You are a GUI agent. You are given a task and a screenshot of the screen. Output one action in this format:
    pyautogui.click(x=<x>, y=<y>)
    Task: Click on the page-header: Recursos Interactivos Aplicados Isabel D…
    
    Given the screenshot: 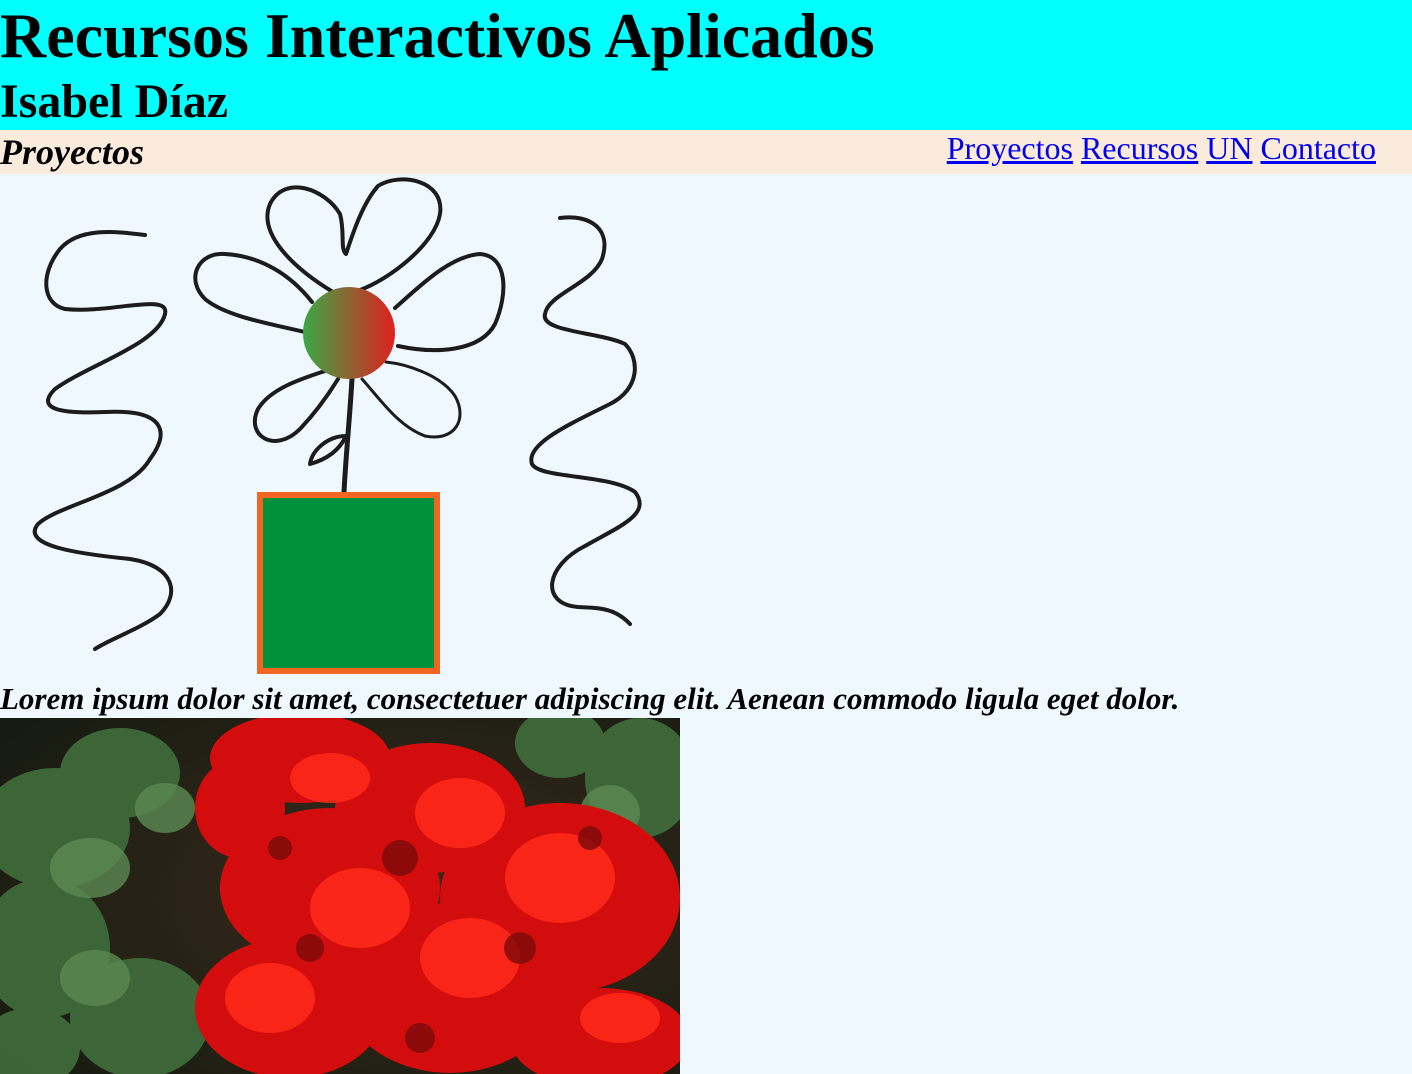 What is the action you would take?
    pyautogui.click(x=706, y=65)
    